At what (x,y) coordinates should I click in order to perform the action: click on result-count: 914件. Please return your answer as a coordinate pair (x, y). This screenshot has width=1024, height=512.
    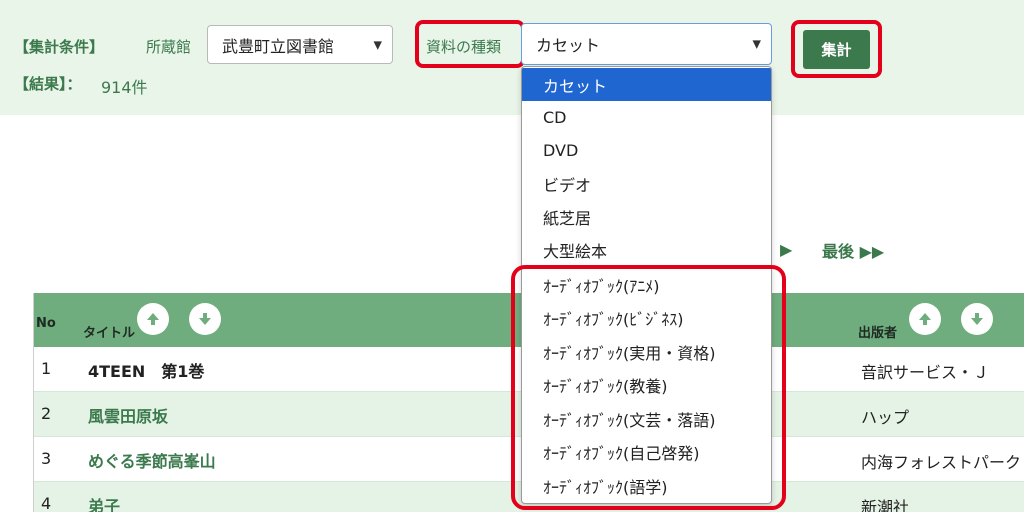
    Looking at the image, I should click on (124, 87).